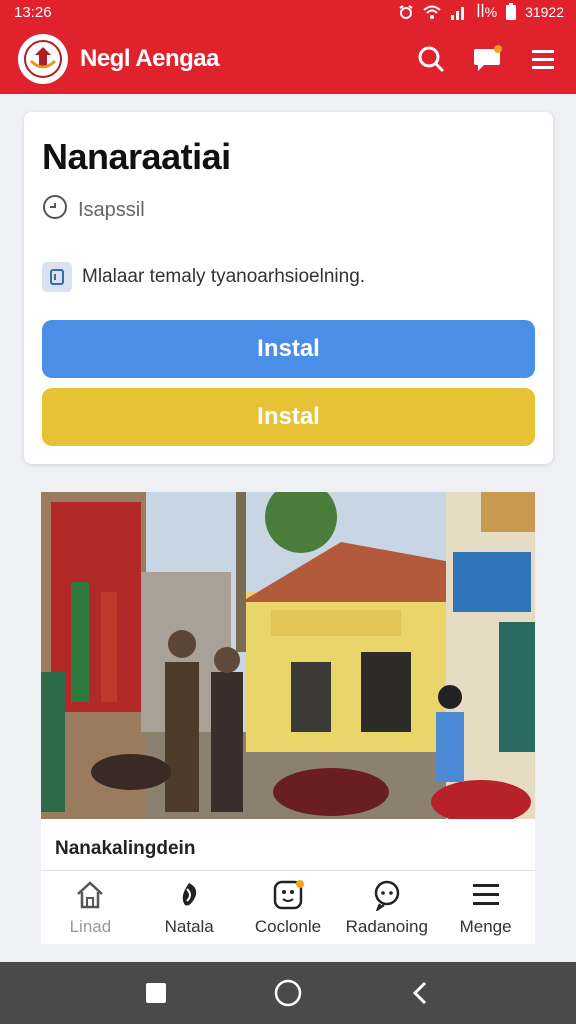 Image resolution: width=576 pixels, height=1024 pixels. Describe the element at coordinates (485, 926) in the screenshot. I see `nav-label-menge: Menge` at that location.